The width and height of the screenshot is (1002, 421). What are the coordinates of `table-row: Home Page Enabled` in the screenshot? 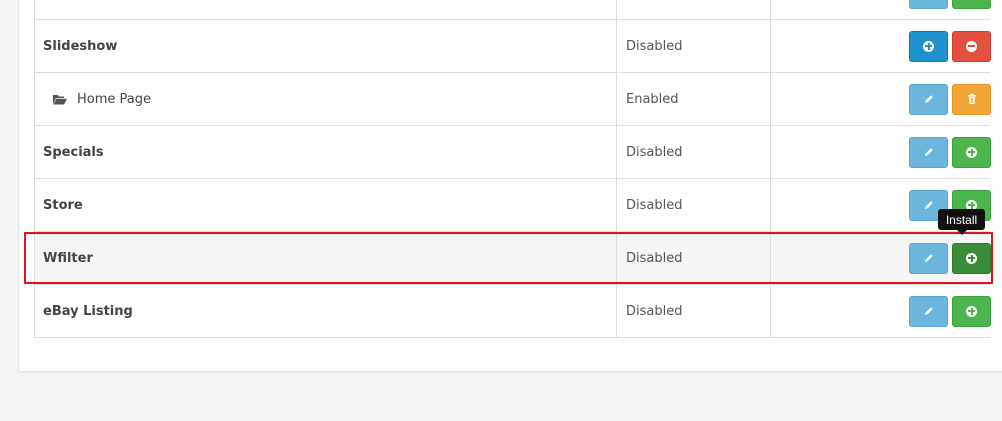 It's located at (512, 98).